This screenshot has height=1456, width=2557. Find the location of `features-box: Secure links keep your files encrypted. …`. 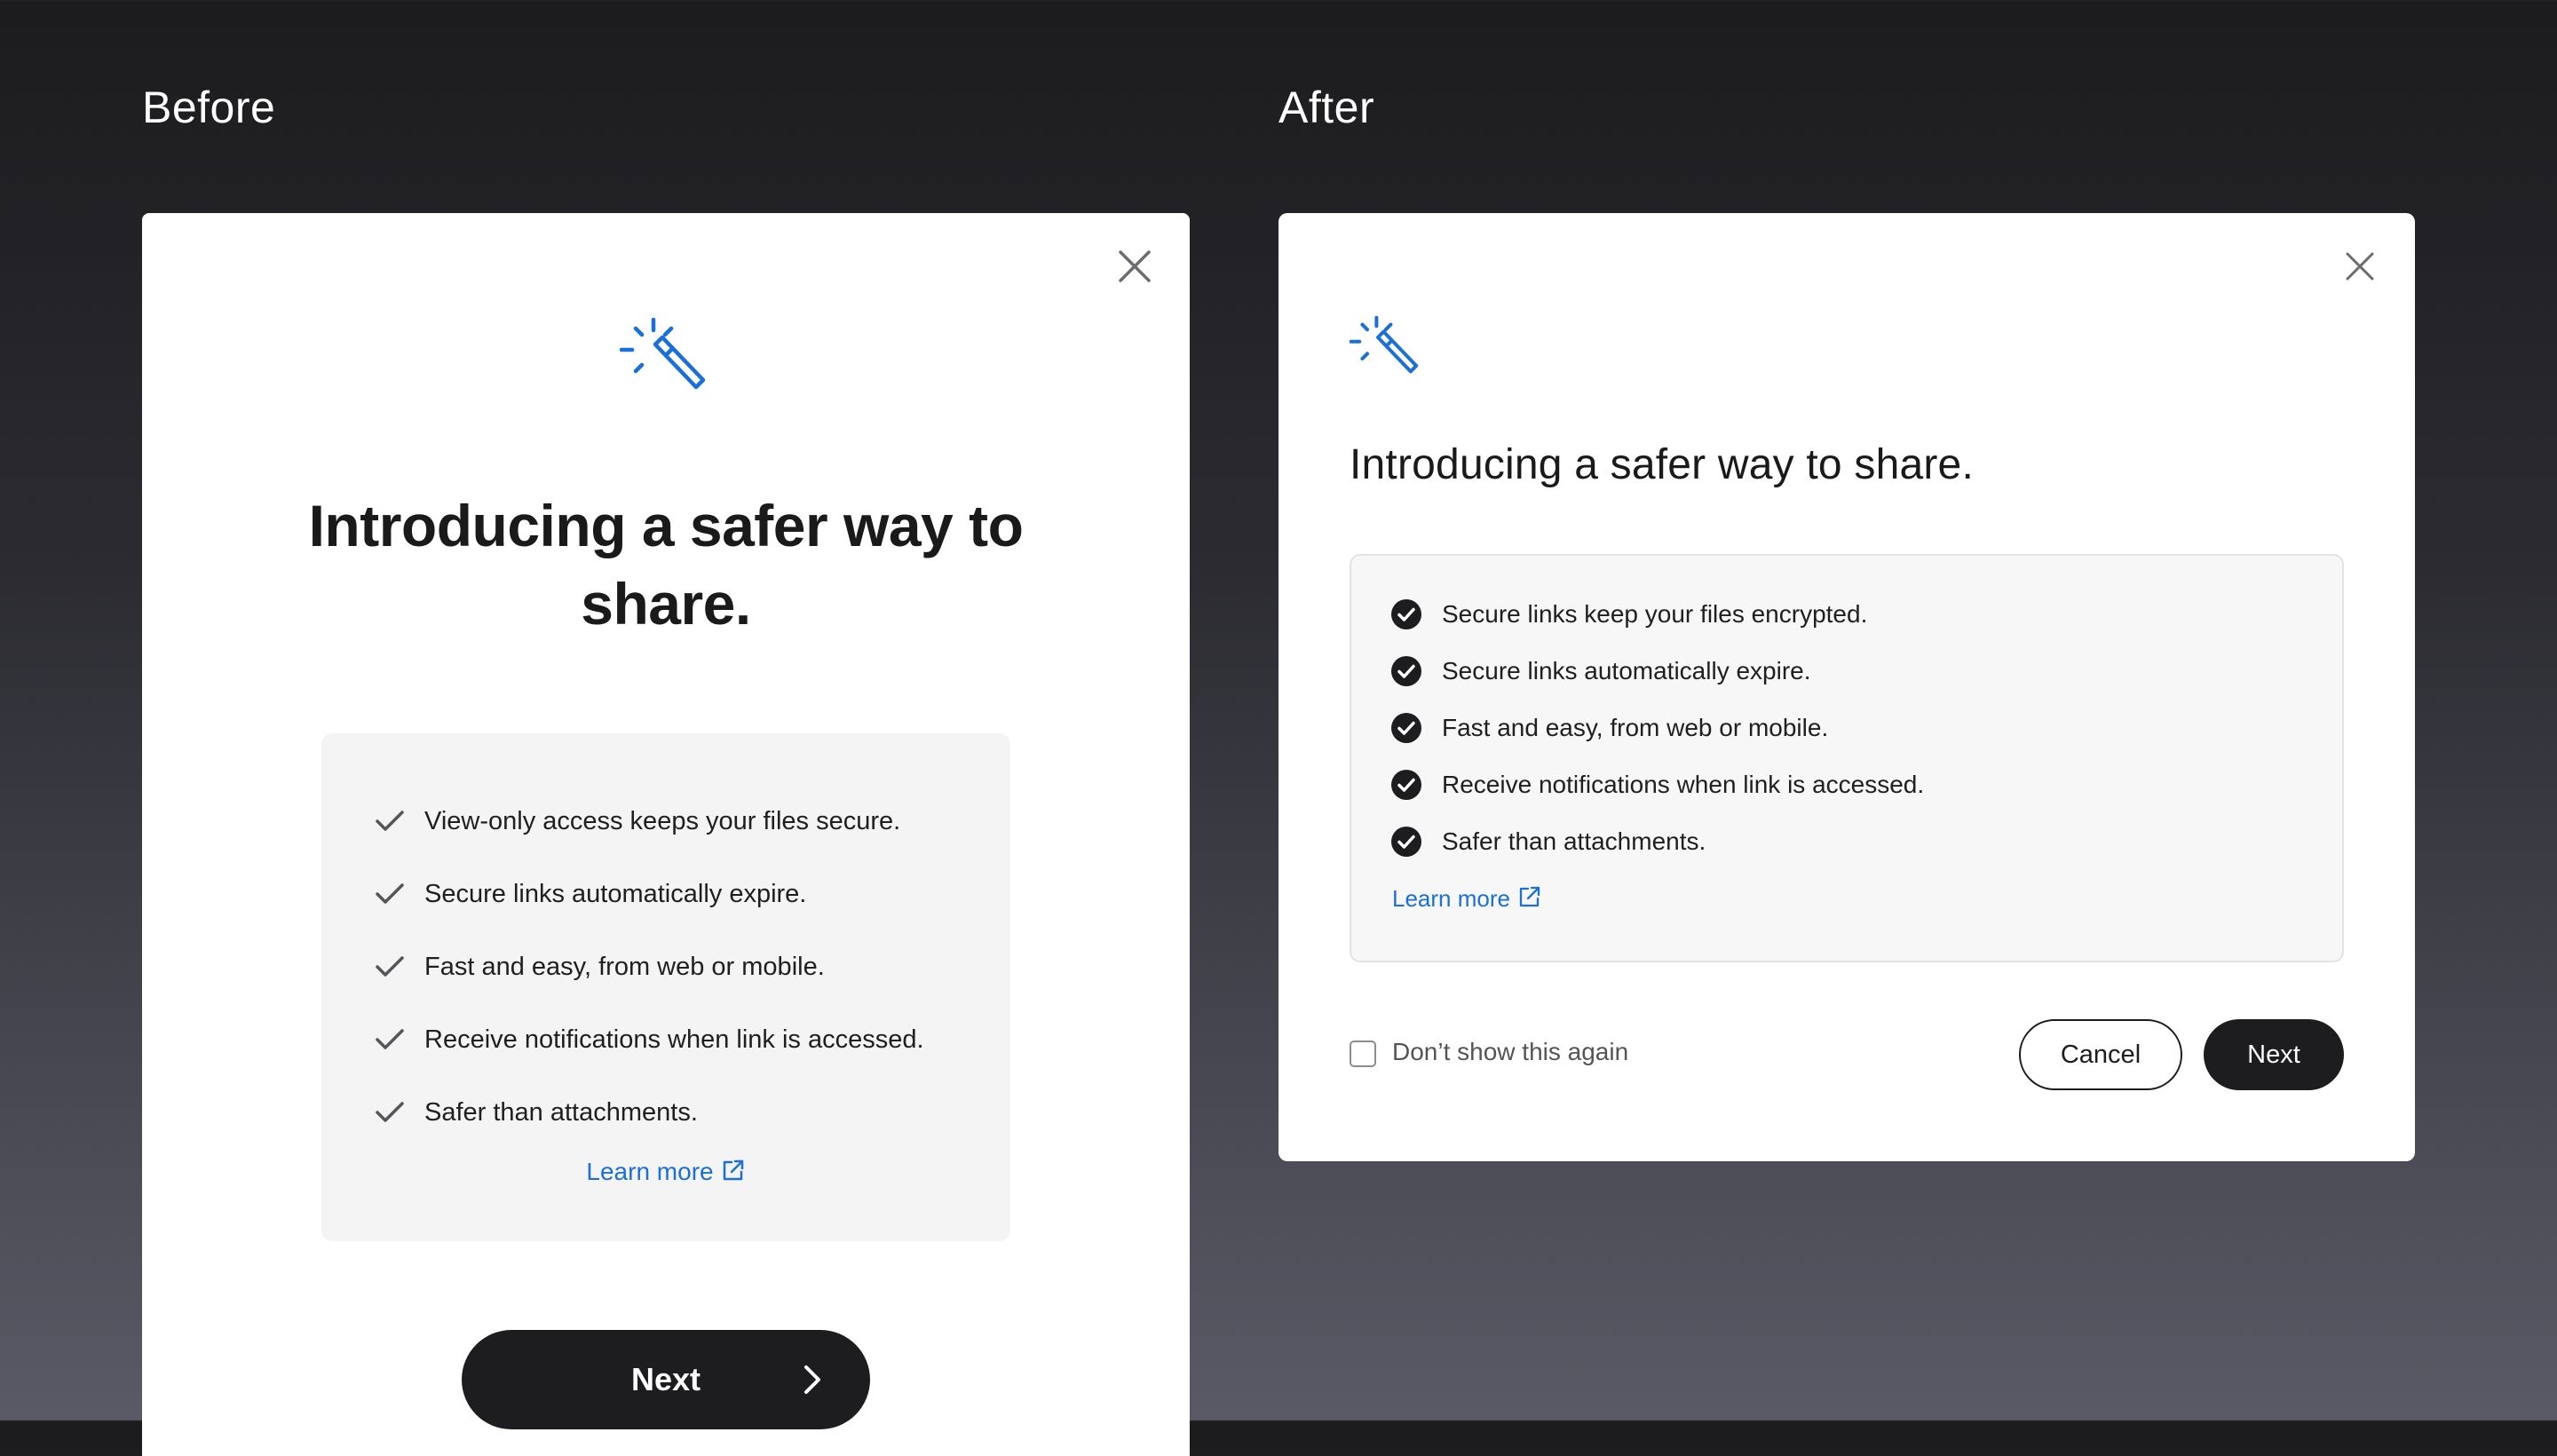

features-box: Secure links keep your files encrypted. … is located at coordinates (1847, 758).